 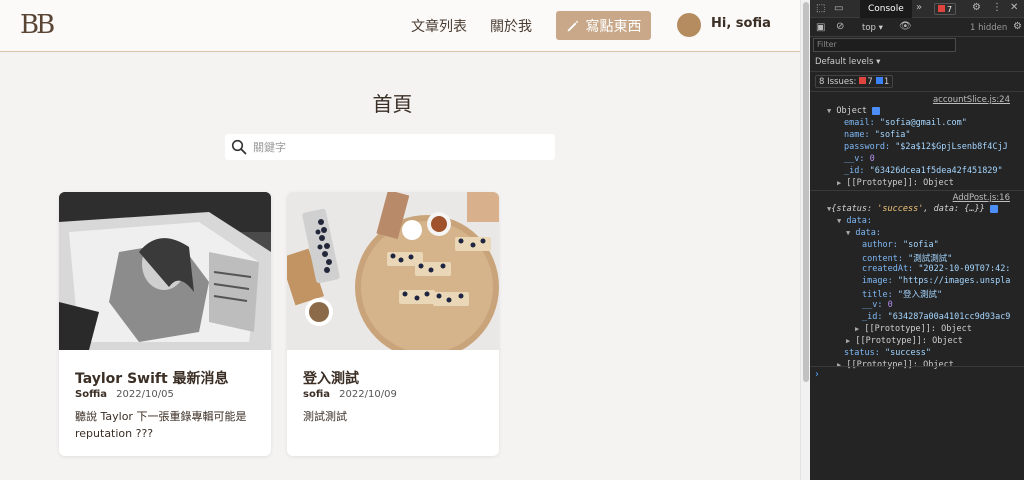 What do you see at coordinates (900, 245) in the screenshot?
I see `log-prop: author: "sofia"` at bounding box center [900, 245].